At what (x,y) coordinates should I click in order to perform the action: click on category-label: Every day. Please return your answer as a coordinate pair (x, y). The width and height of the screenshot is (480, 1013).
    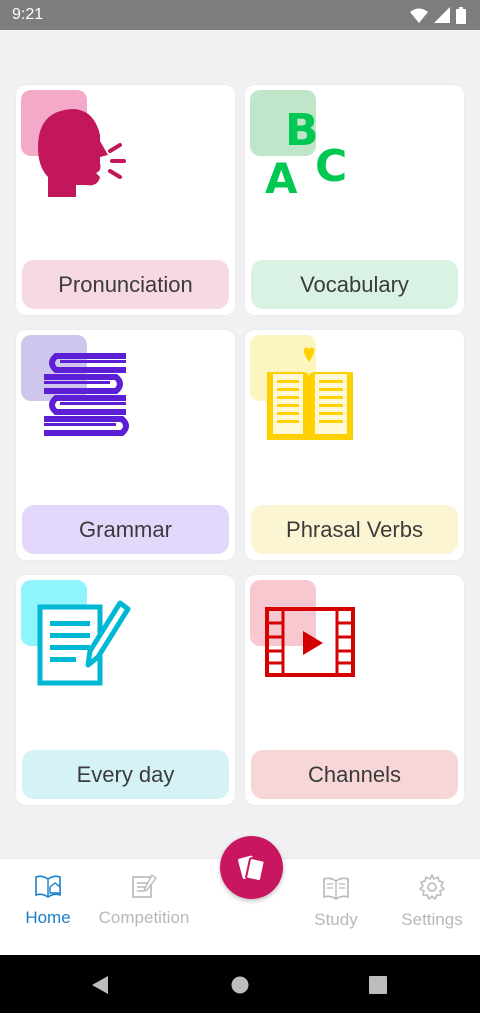
    Looking at the image, I should click on (125, 774).